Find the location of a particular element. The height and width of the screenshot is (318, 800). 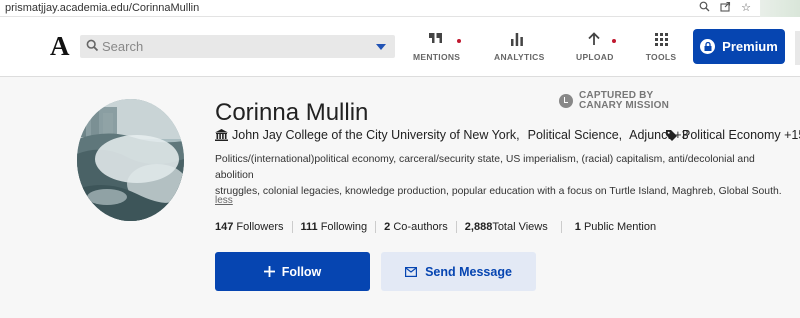

department-link: Political Science, is located at coordinates (575, 135).